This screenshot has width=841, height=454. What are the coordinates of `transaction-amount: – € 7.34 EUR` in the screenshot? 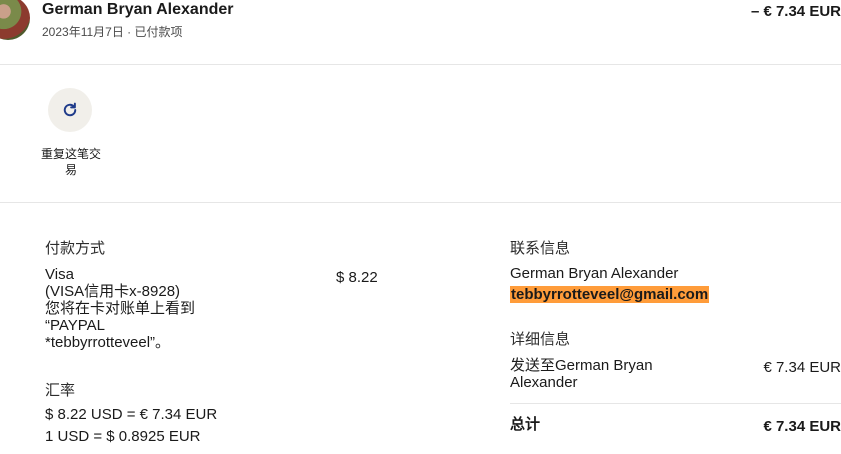 It's located at (795, 11).